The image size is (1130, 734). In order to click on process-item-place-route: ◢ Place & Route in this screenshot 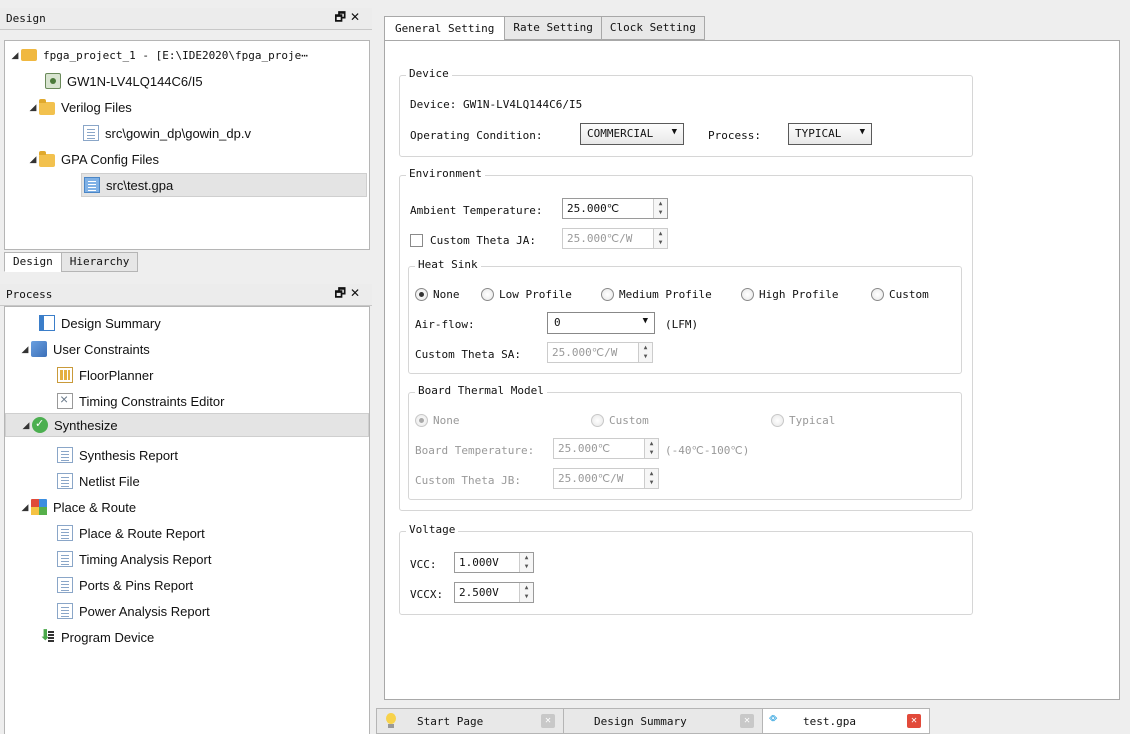, I will do `click(77, 507)`.